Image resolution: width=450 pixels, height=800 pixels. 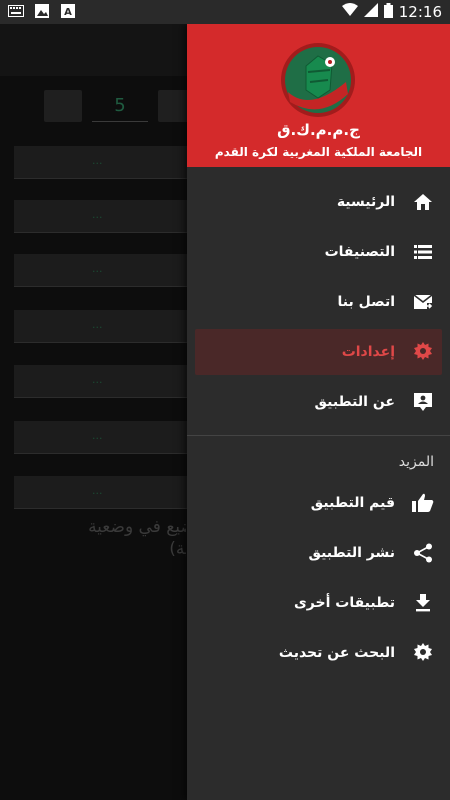 What do you see at coordinates (318, 130) in the screenshot?
I see `drawer-brand: ج.م.م.ك.ق` at bounding box center [318, 130].